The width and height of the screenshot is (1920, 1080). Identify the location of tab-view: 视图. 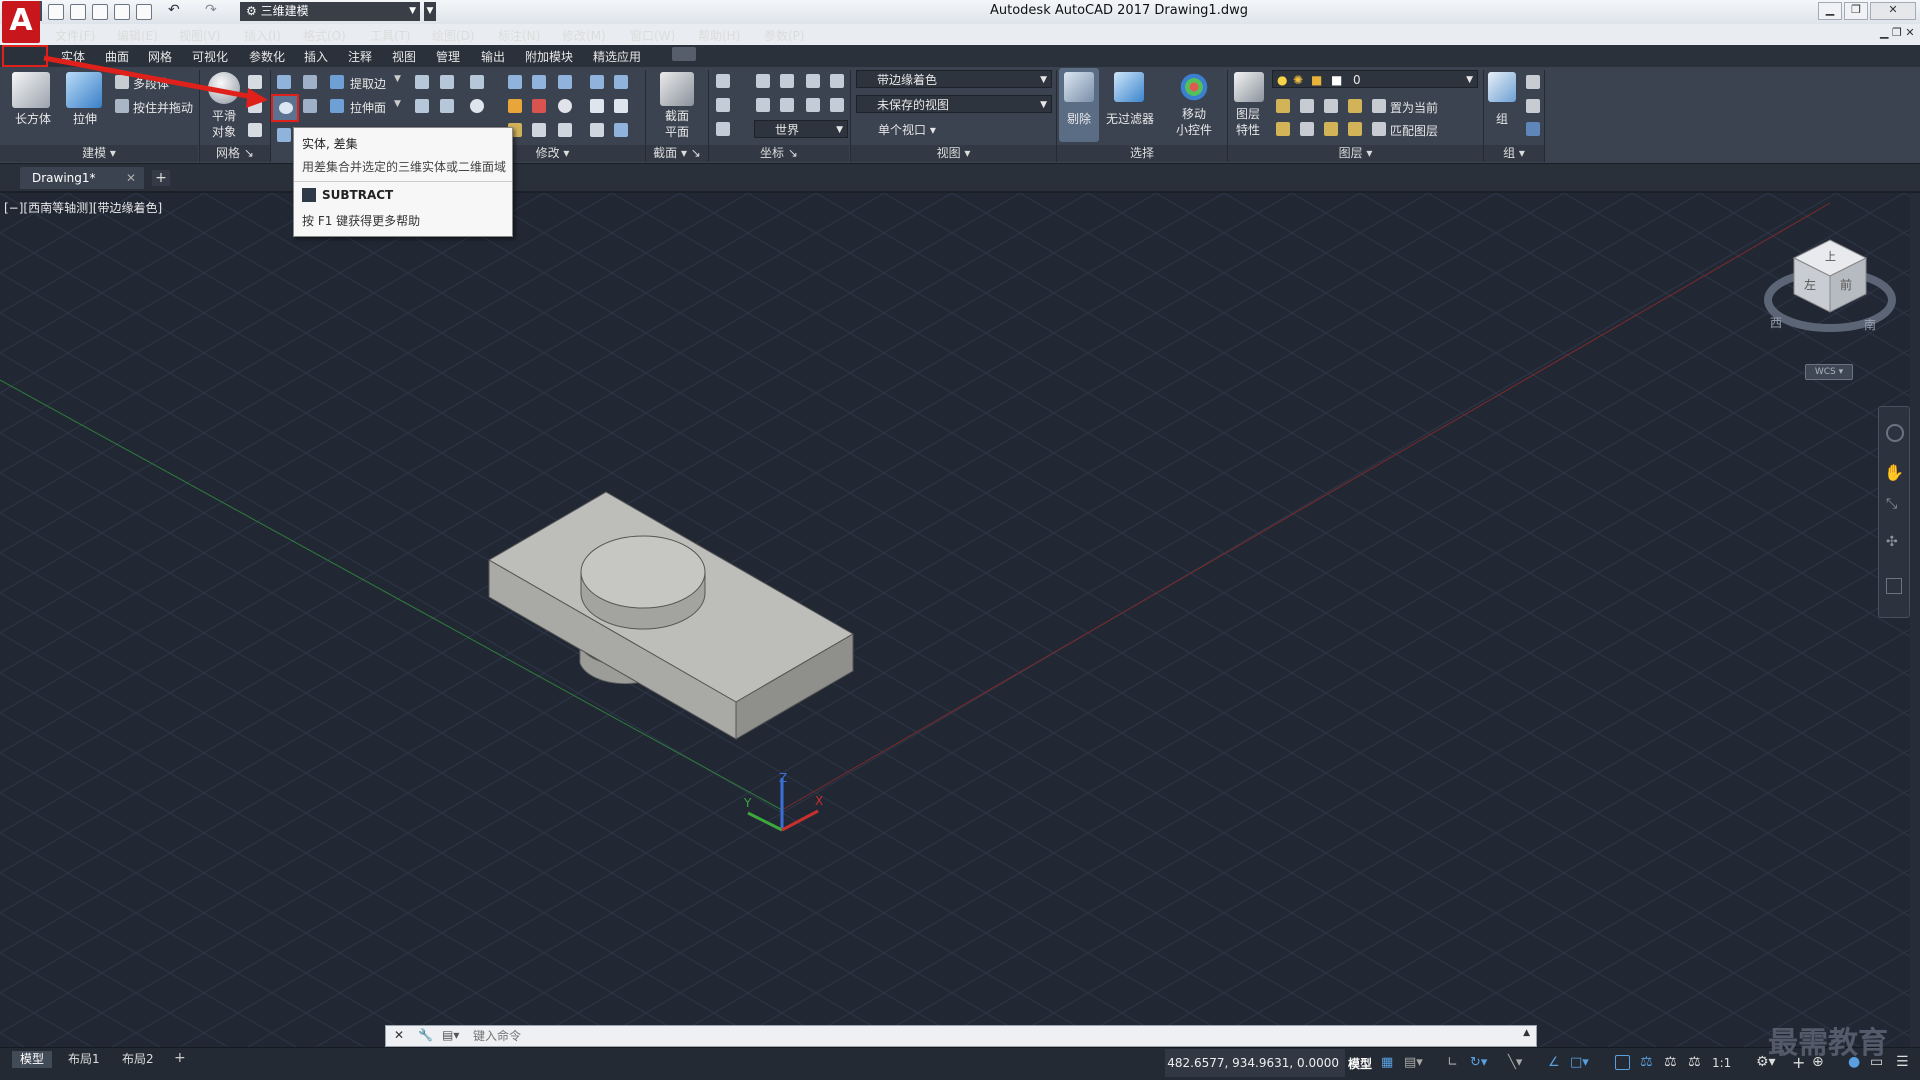
(404, 56).